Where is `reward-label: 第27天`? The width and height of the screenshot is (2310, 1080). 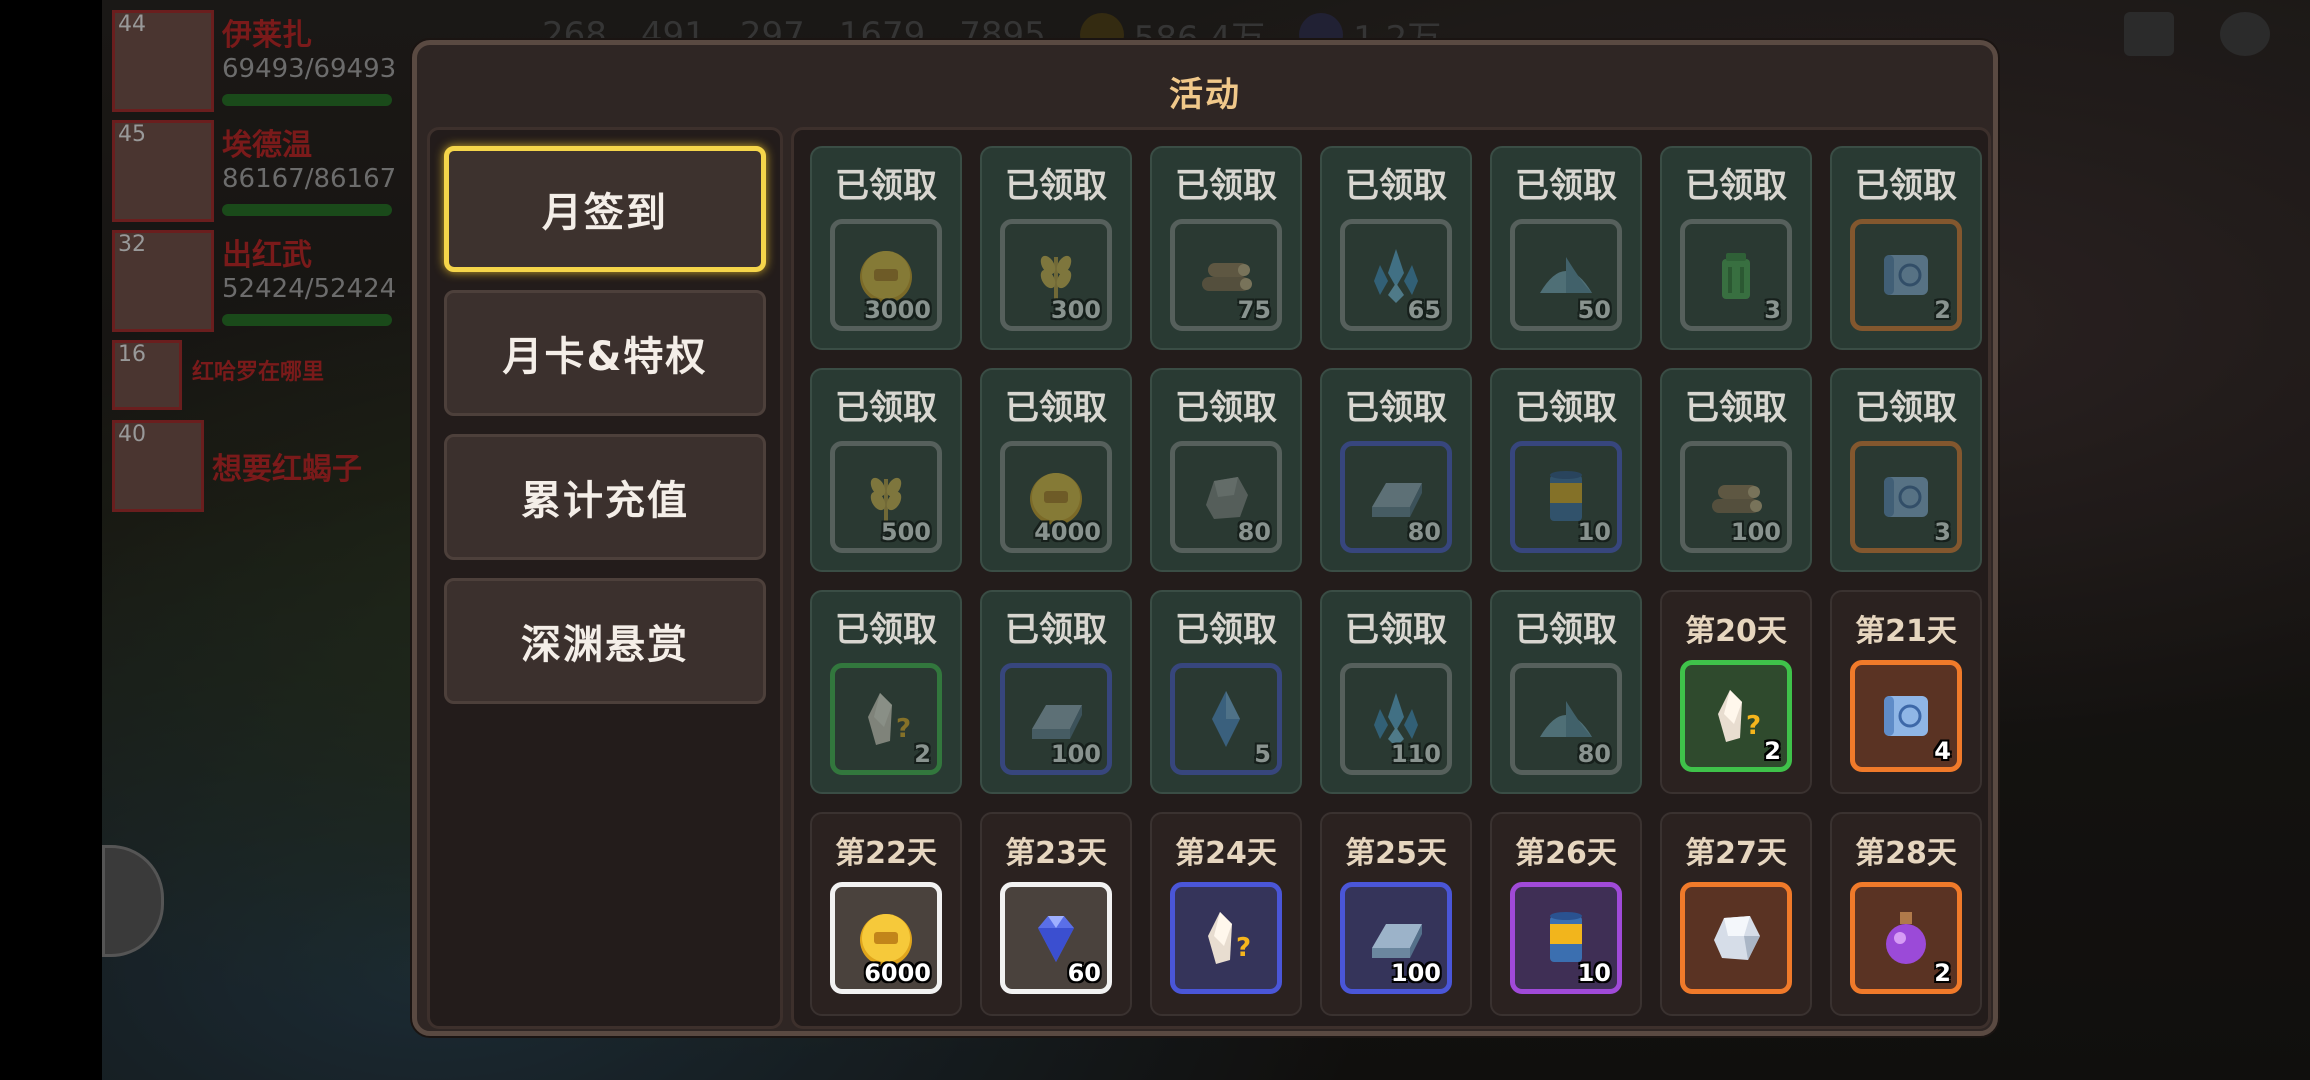
reward-label: 第27天 is located at coordinates (1736, 853).